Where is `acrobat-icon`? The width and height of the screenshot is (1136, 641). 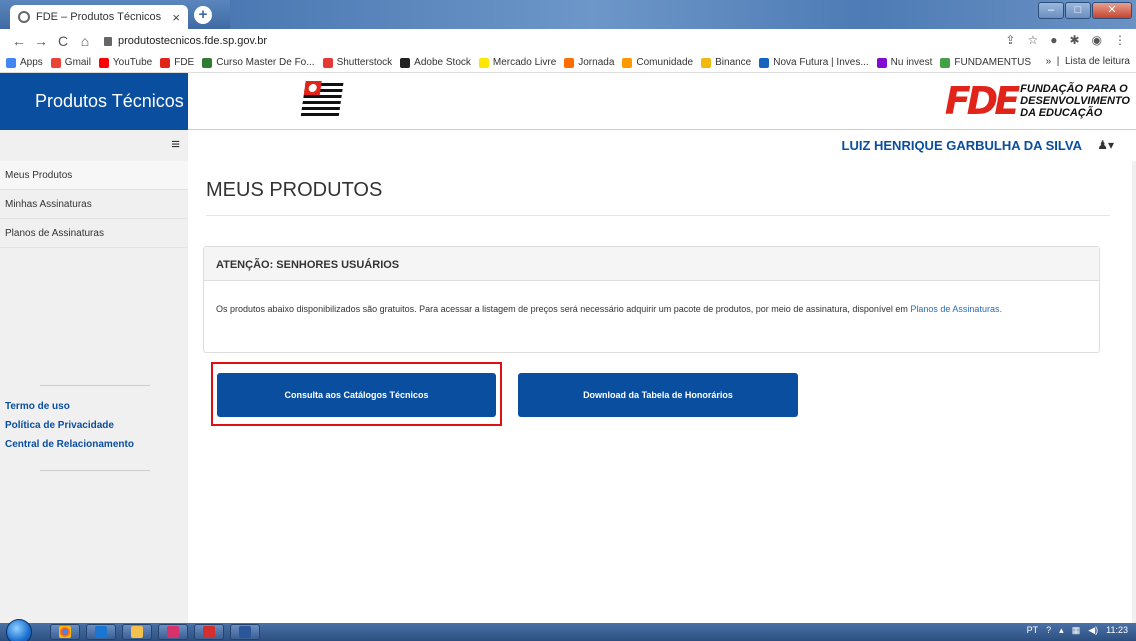
acrobat-icon is located at coordinates (209, 632).